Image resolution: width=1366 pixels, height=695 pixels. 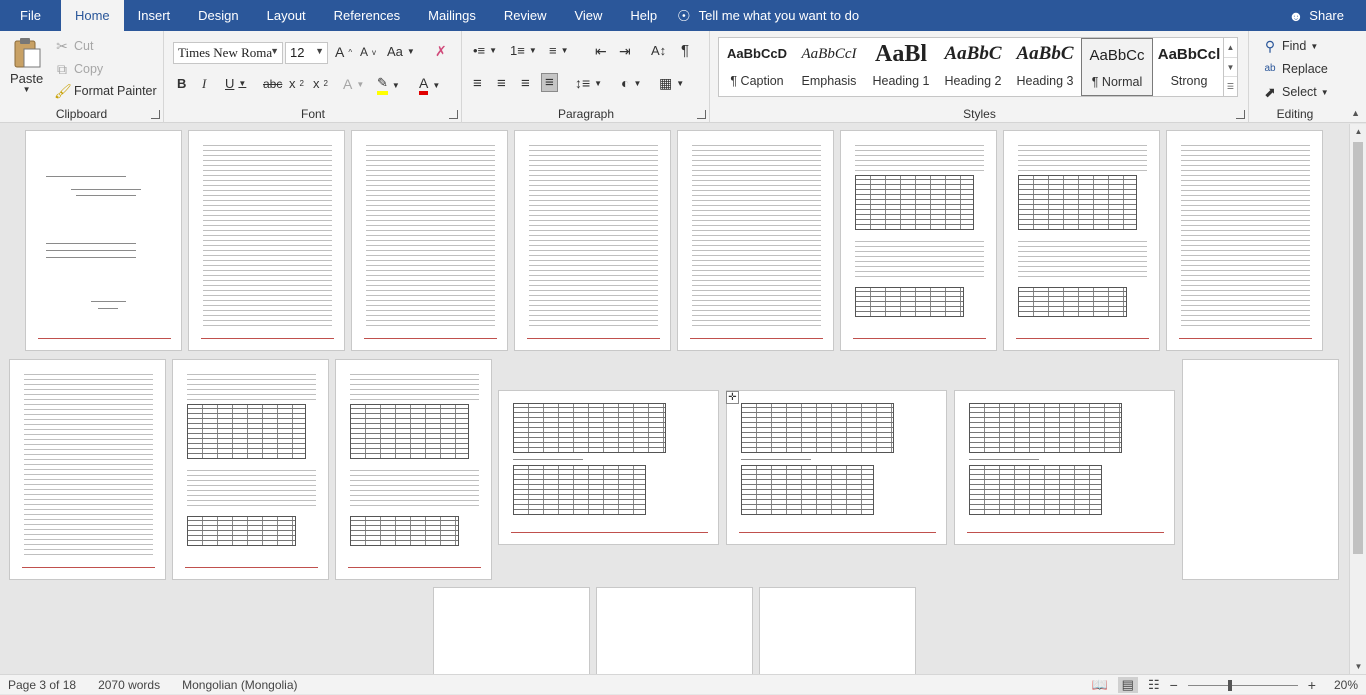 What do you see at coordinates (501, 83) in the screenshot?
I see `align-center-button: ≡` at bounding box center [501, 83].